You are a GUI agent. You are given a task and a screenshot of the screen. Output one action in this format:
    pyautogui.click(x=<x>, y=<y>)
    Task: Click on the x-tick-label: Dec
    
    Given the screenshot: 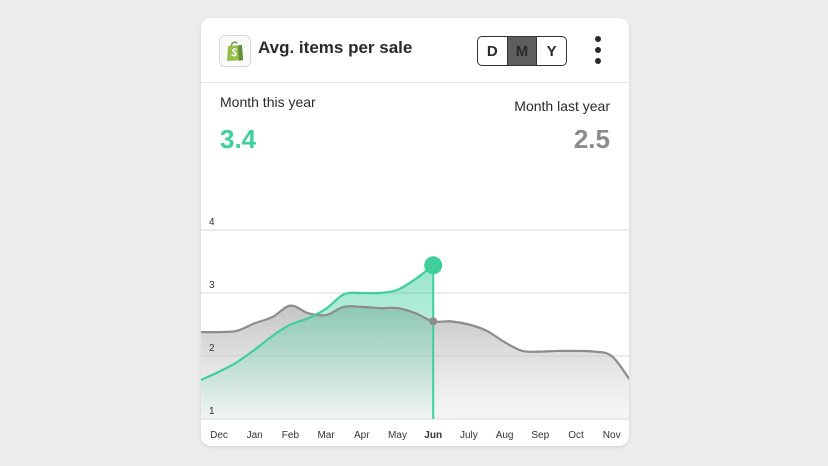 What is the action you would take?
    pyautogui.click(x=219, y=435)
    